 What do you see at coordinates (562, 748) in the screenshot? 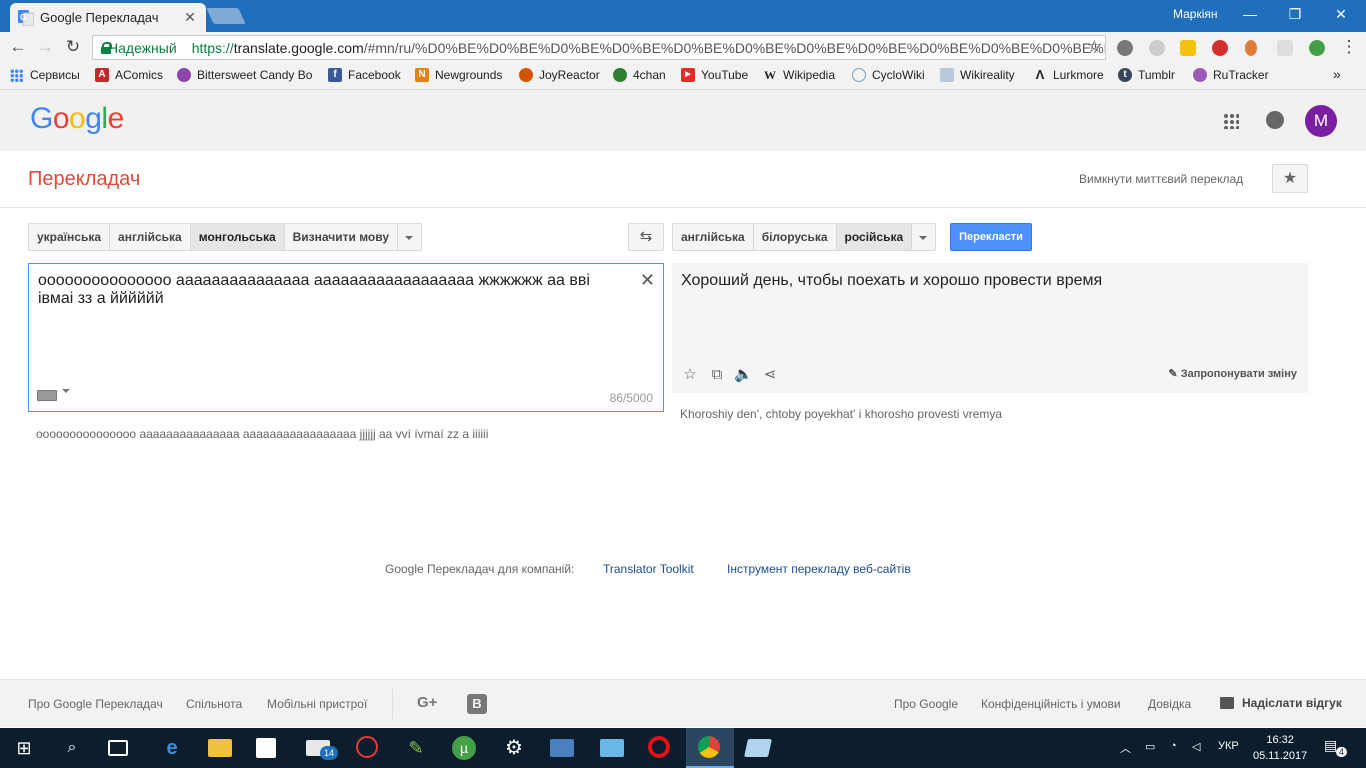
I see `app-window-icon` at bounding box center [562, 748].